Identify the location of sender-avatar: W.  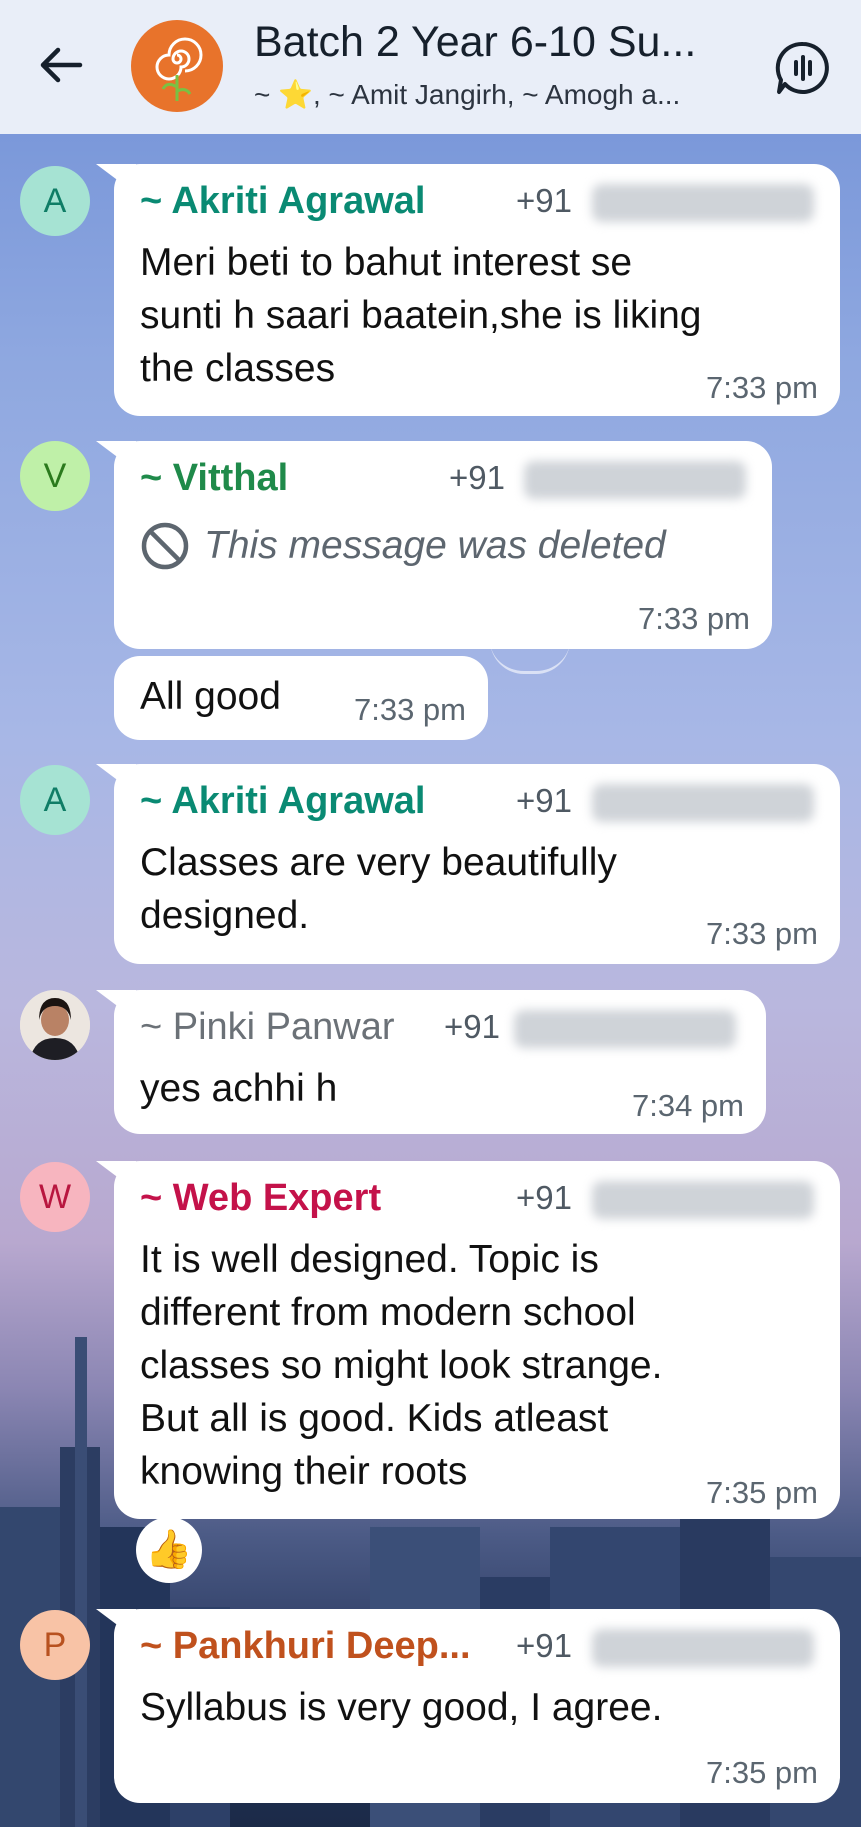
(55, 1197).